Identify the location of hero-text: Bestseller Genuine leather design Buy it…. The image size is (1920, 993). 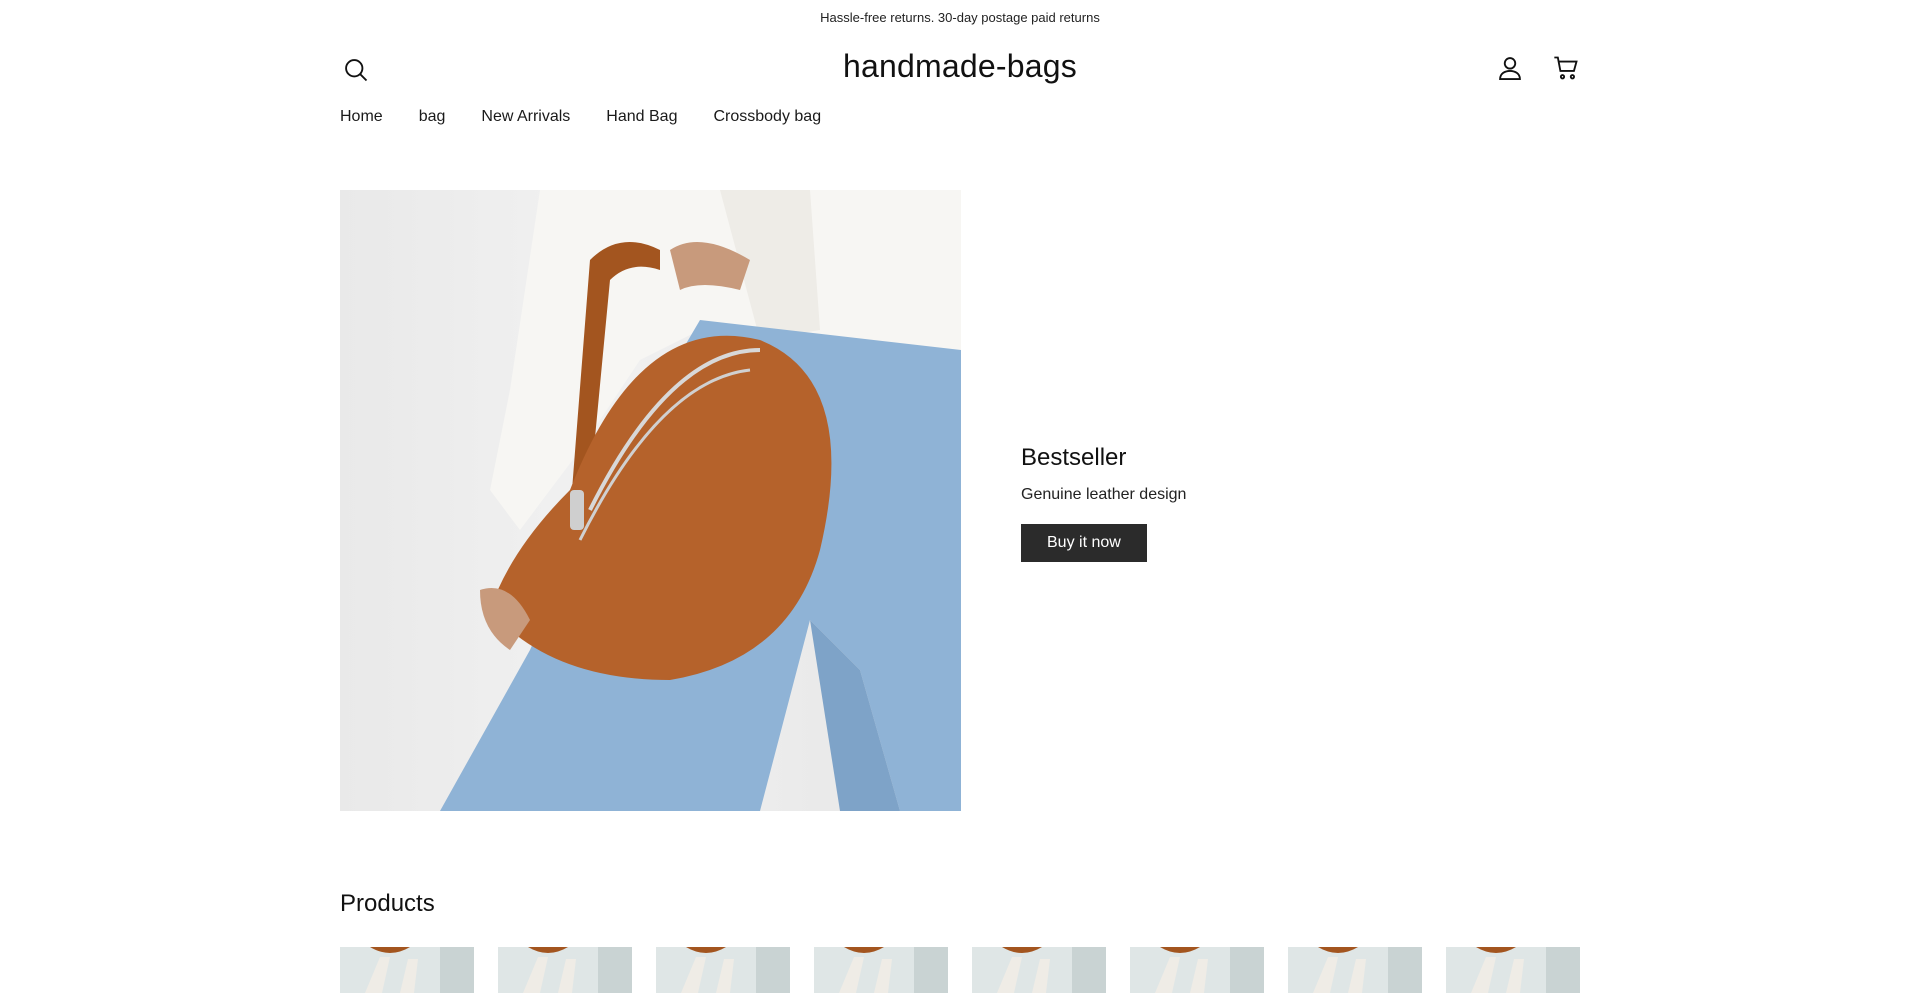
(1103, 503).